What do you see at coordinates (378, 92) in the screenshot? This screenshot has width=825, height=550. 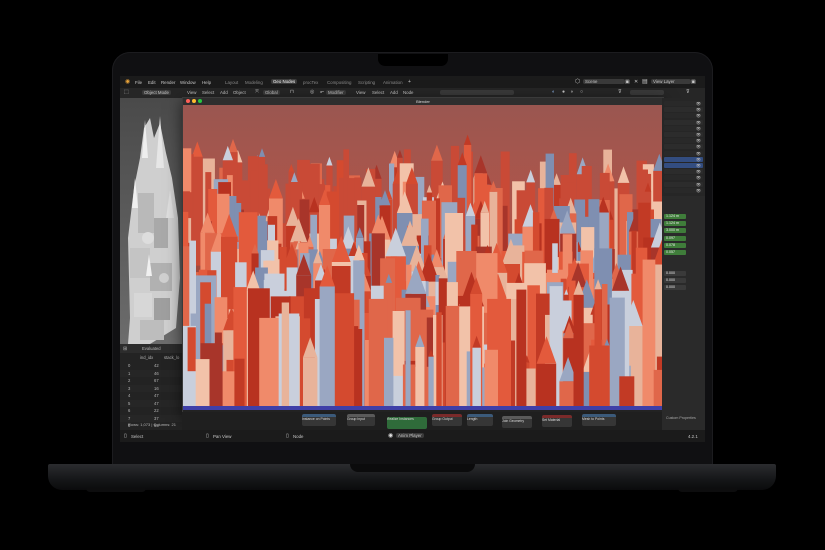 I see `menu-select-node: Select` at bounding box center [378, 92].